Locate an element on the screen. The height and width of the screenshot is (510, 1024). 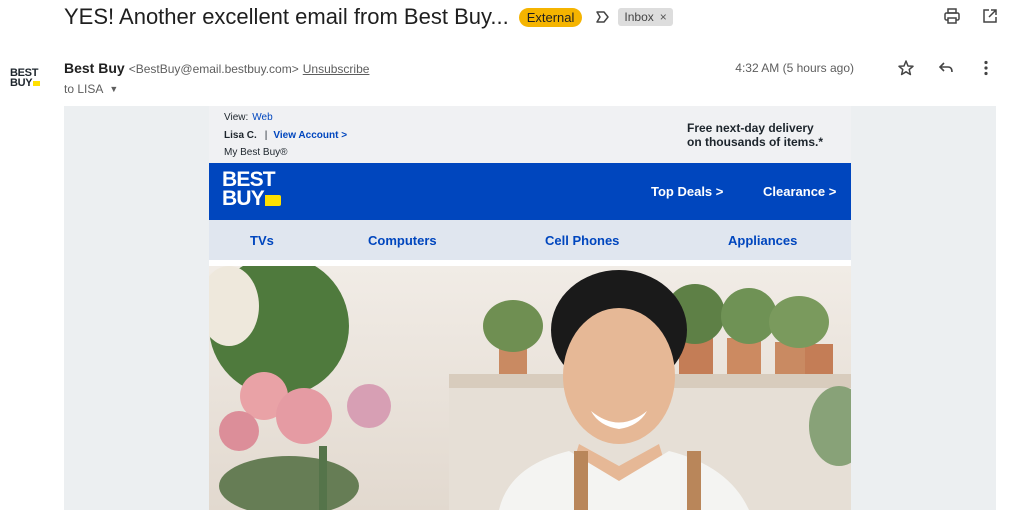
view-line: View: Web is located at coordinates (248, 117).